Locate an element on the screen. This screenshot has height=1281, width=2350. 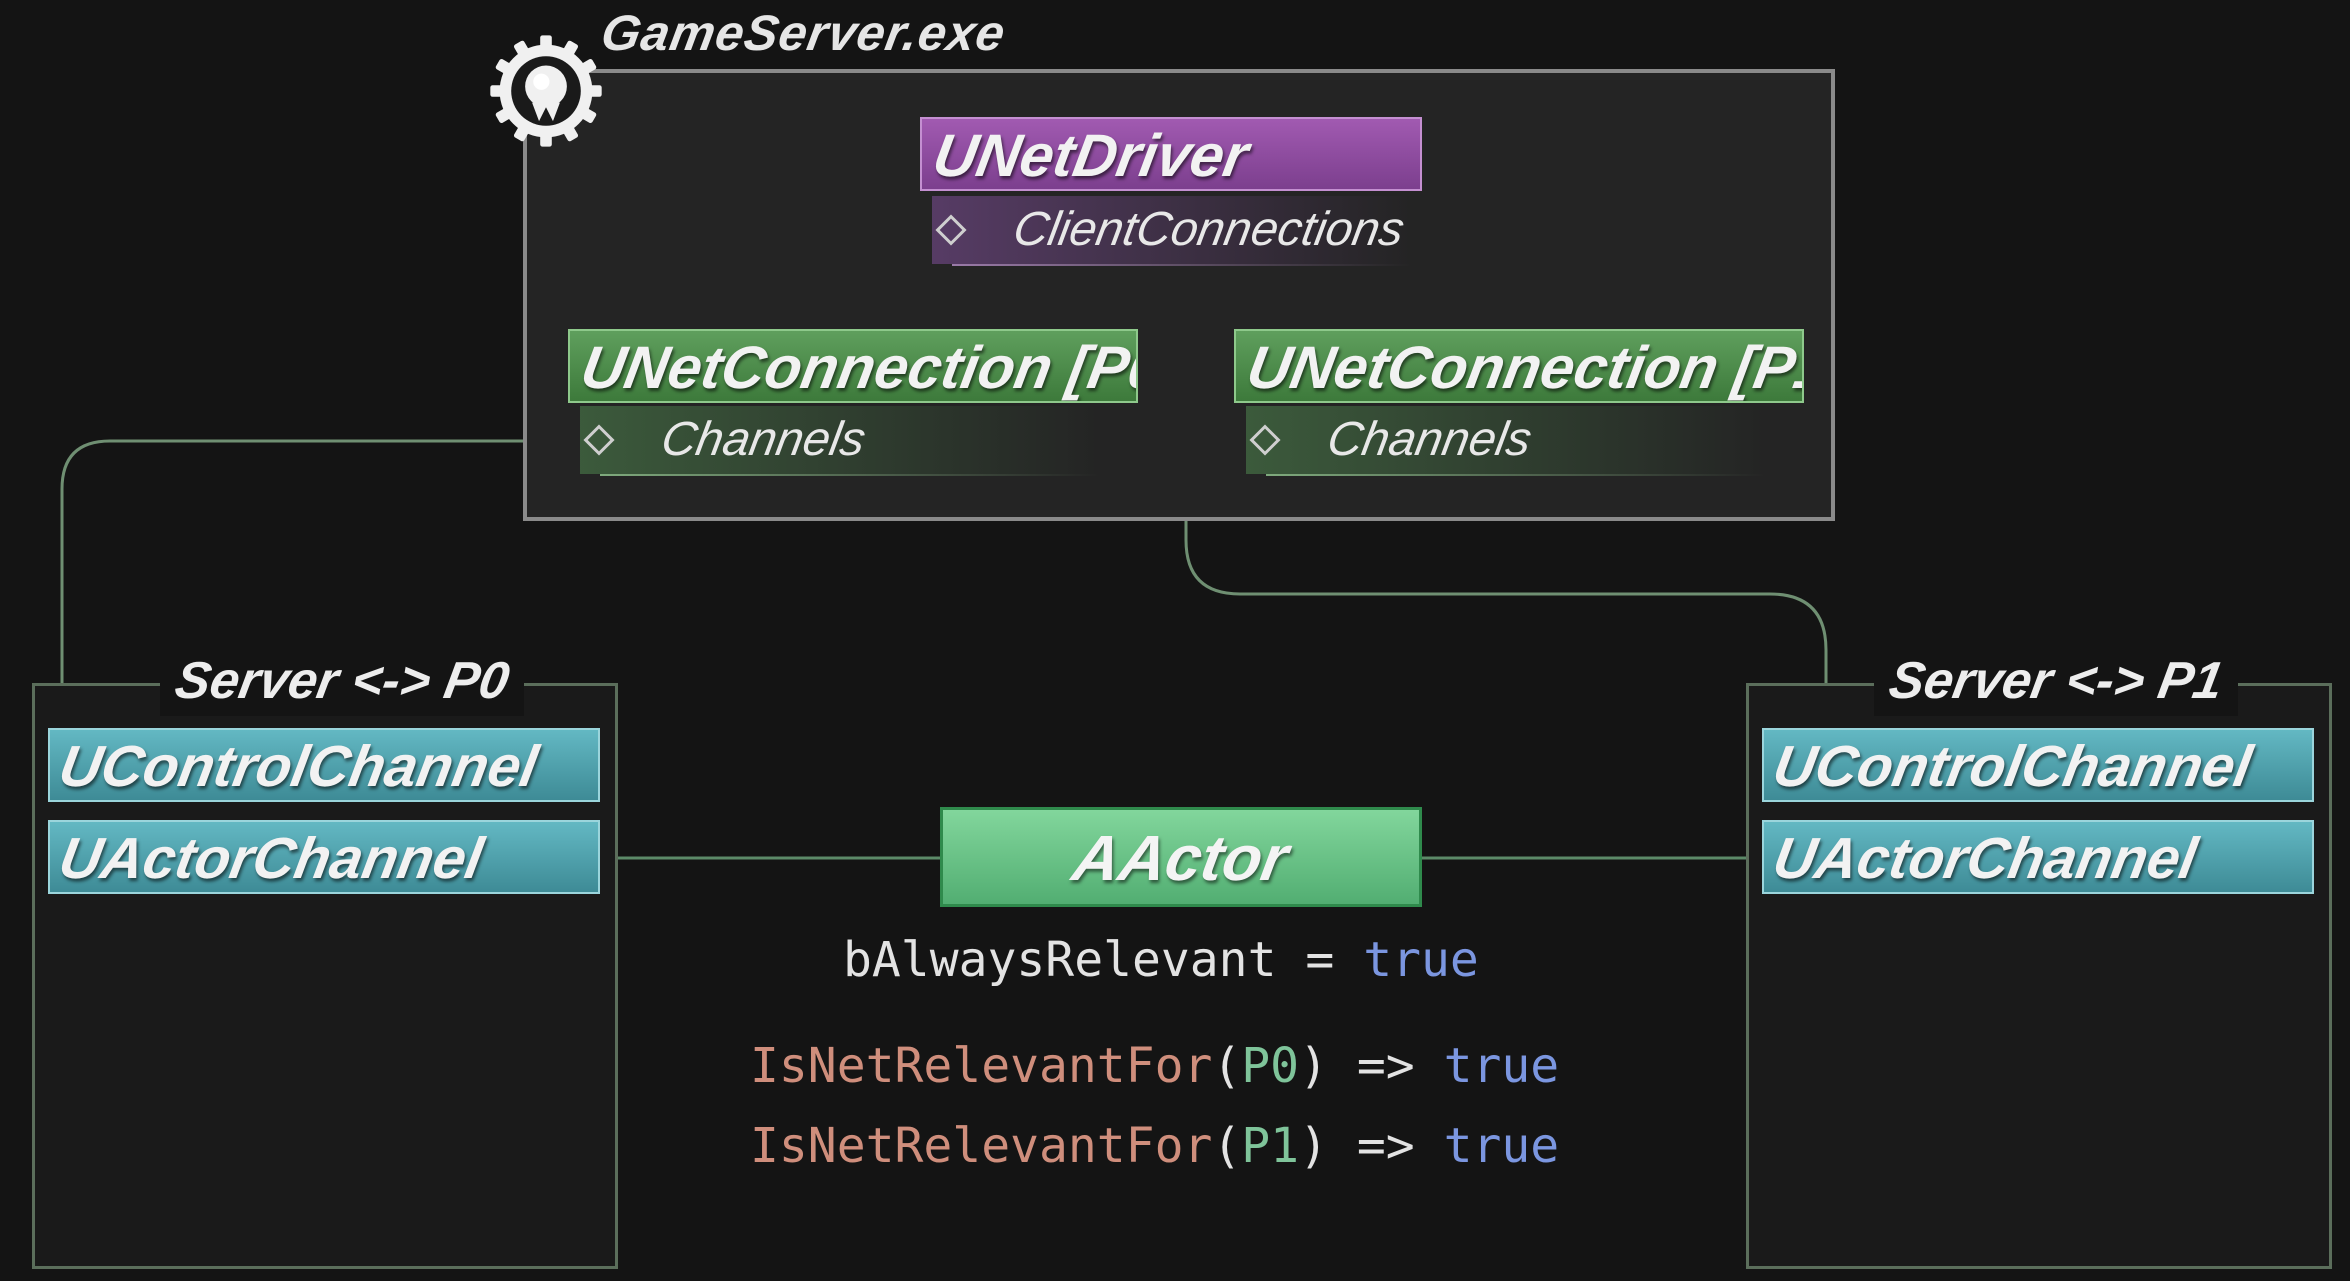
net-connection-p1-title: UNetConnection [P1] is located at coordinates (1523, 367).